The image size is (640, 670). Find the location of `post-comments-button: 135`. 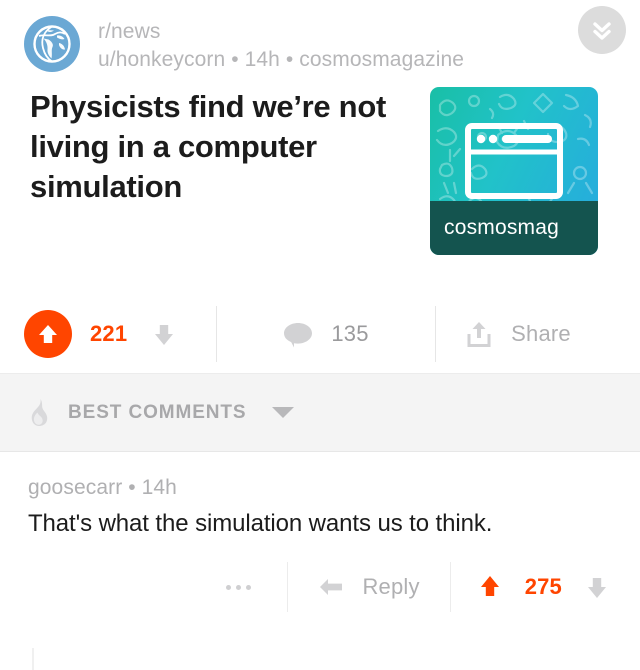

post-comments-button: 135 is located at coordinates (326, 334).